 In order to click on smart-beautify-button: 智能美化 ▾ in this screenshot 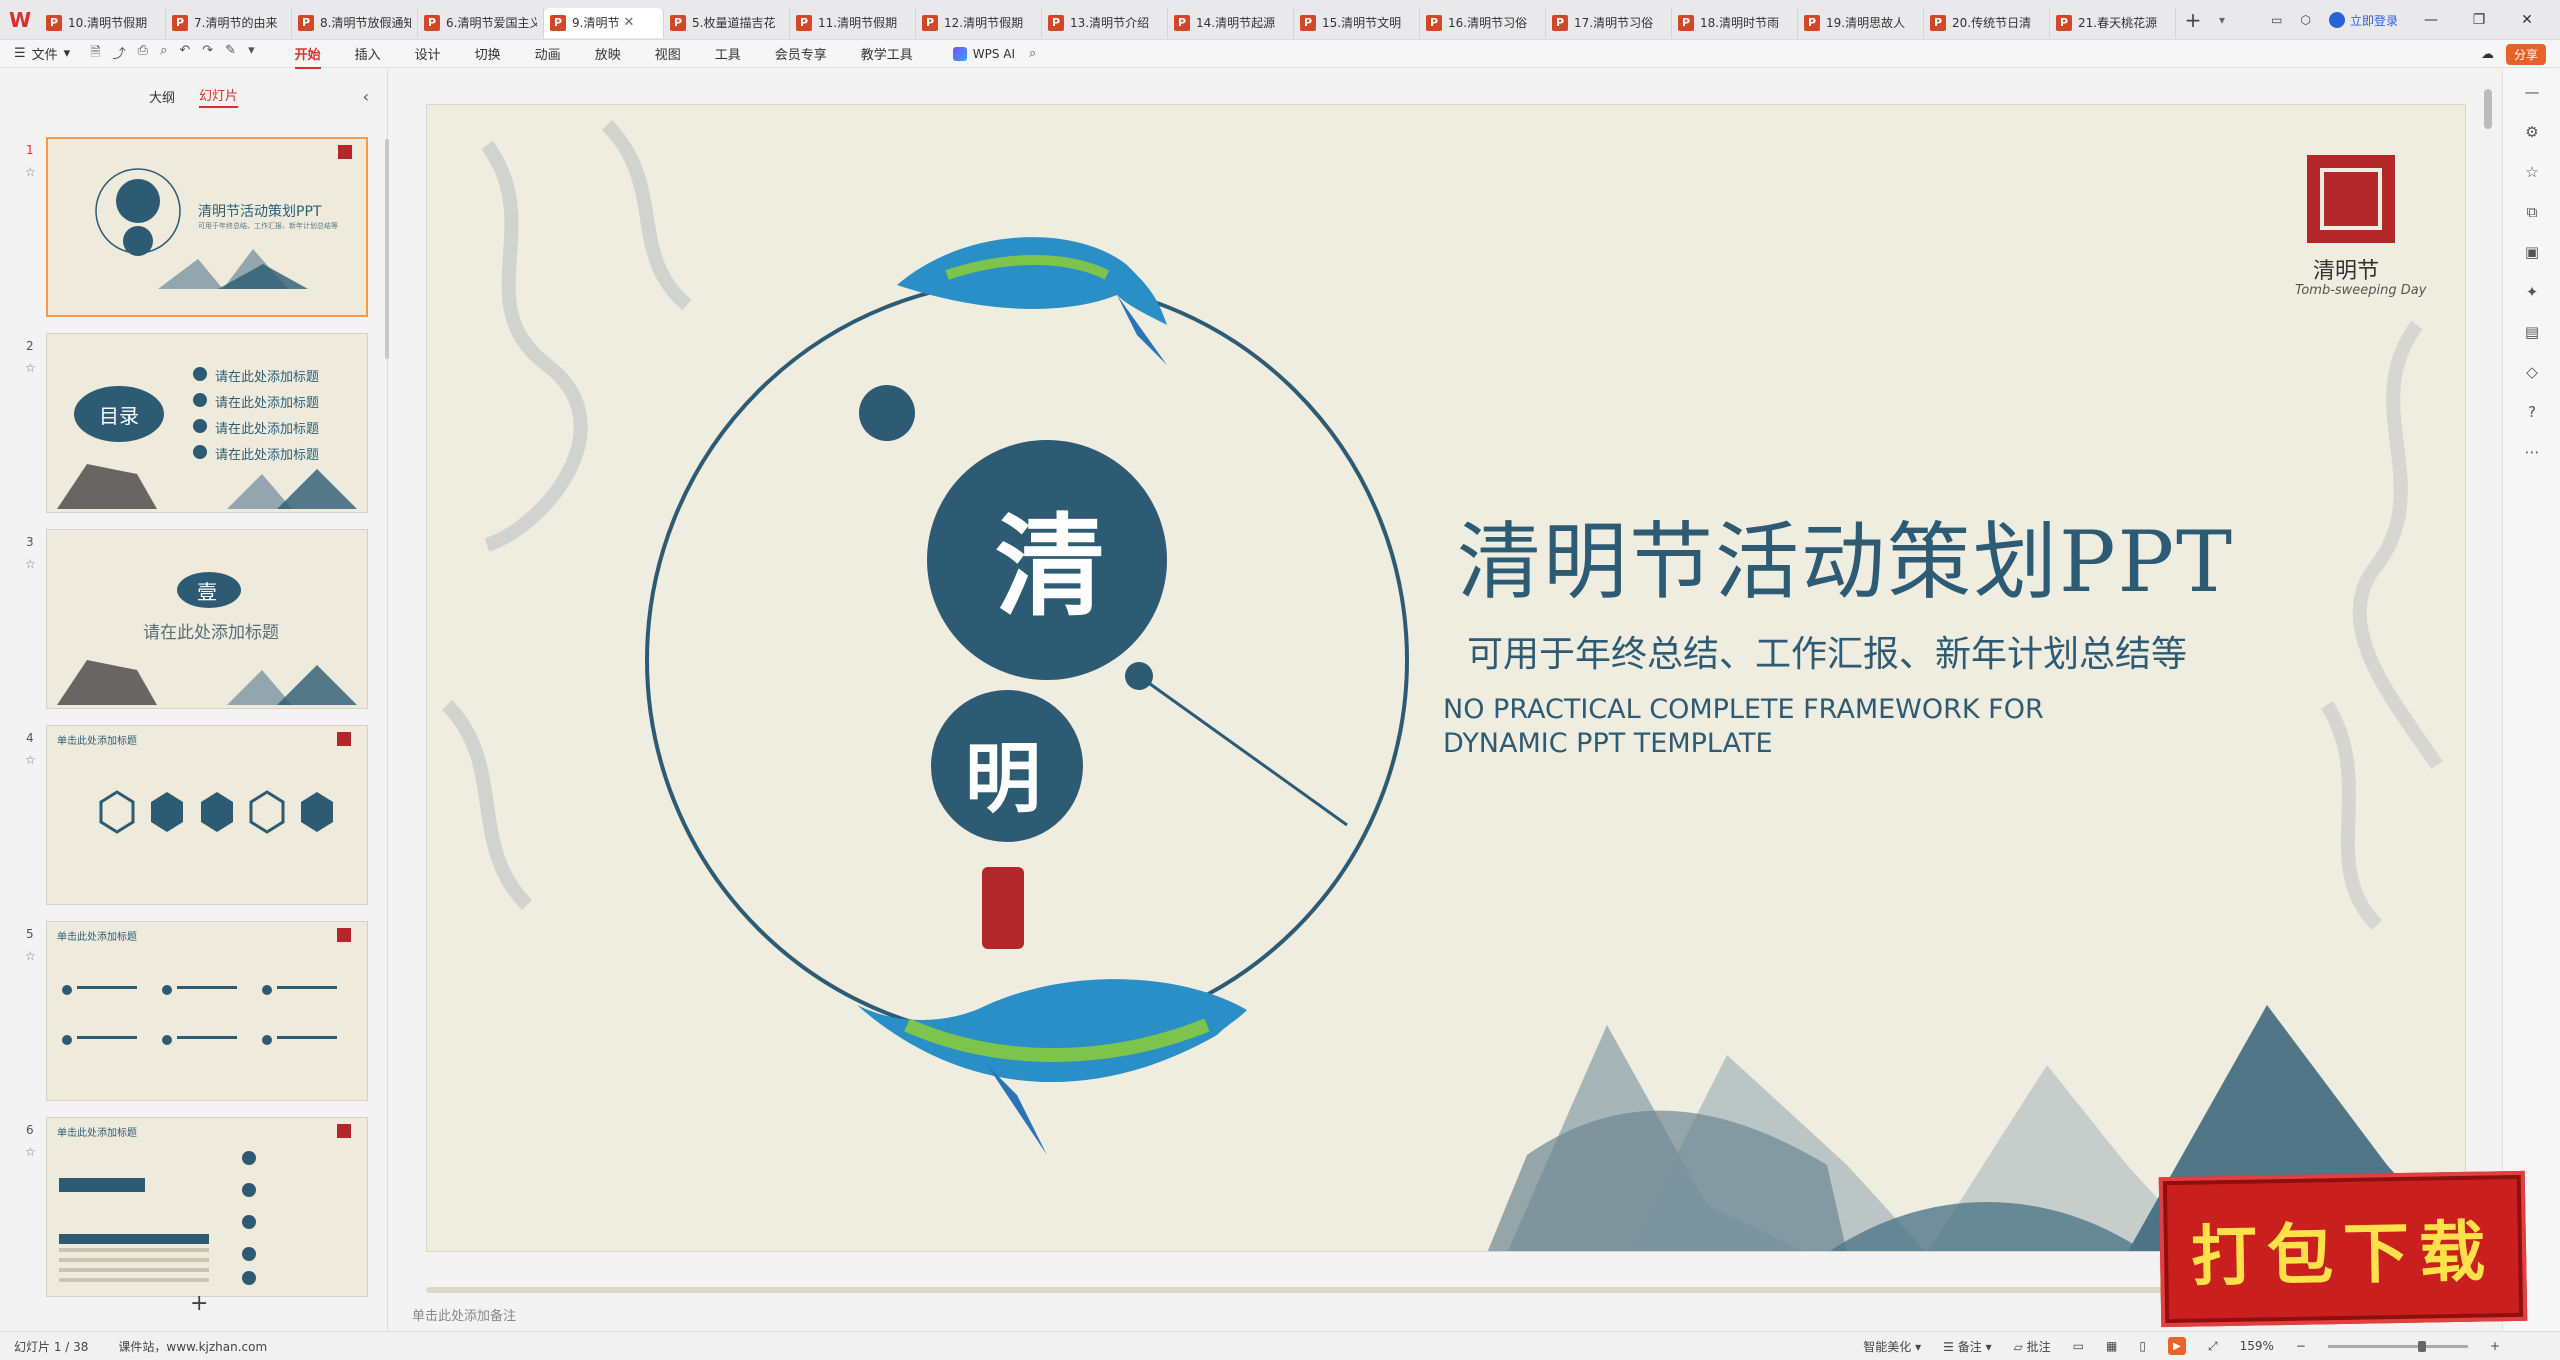, I will do `click(1892, 1346)`.